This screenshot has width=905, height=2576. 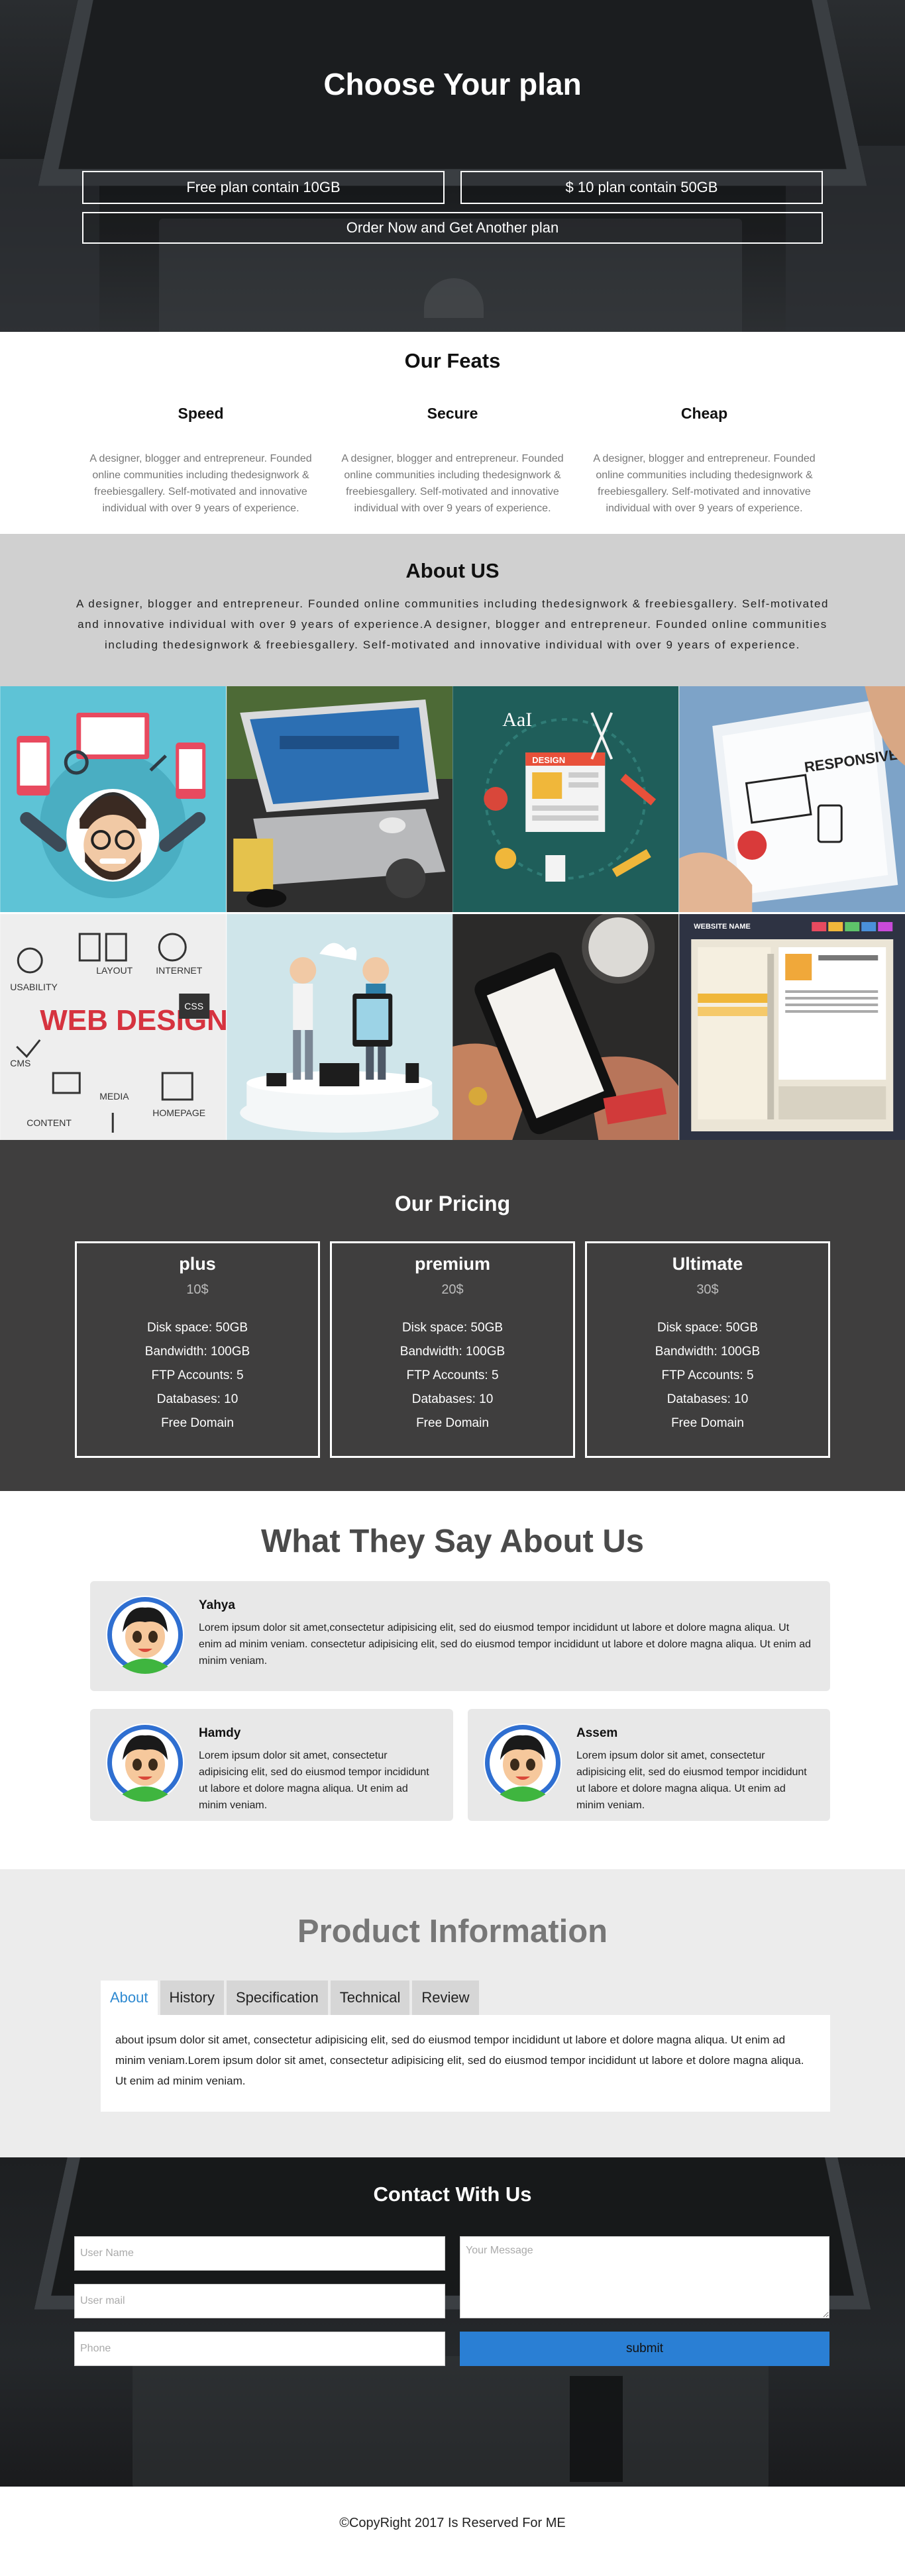 I want to click on plan-price: 10$, so click(x=197, y=1289).